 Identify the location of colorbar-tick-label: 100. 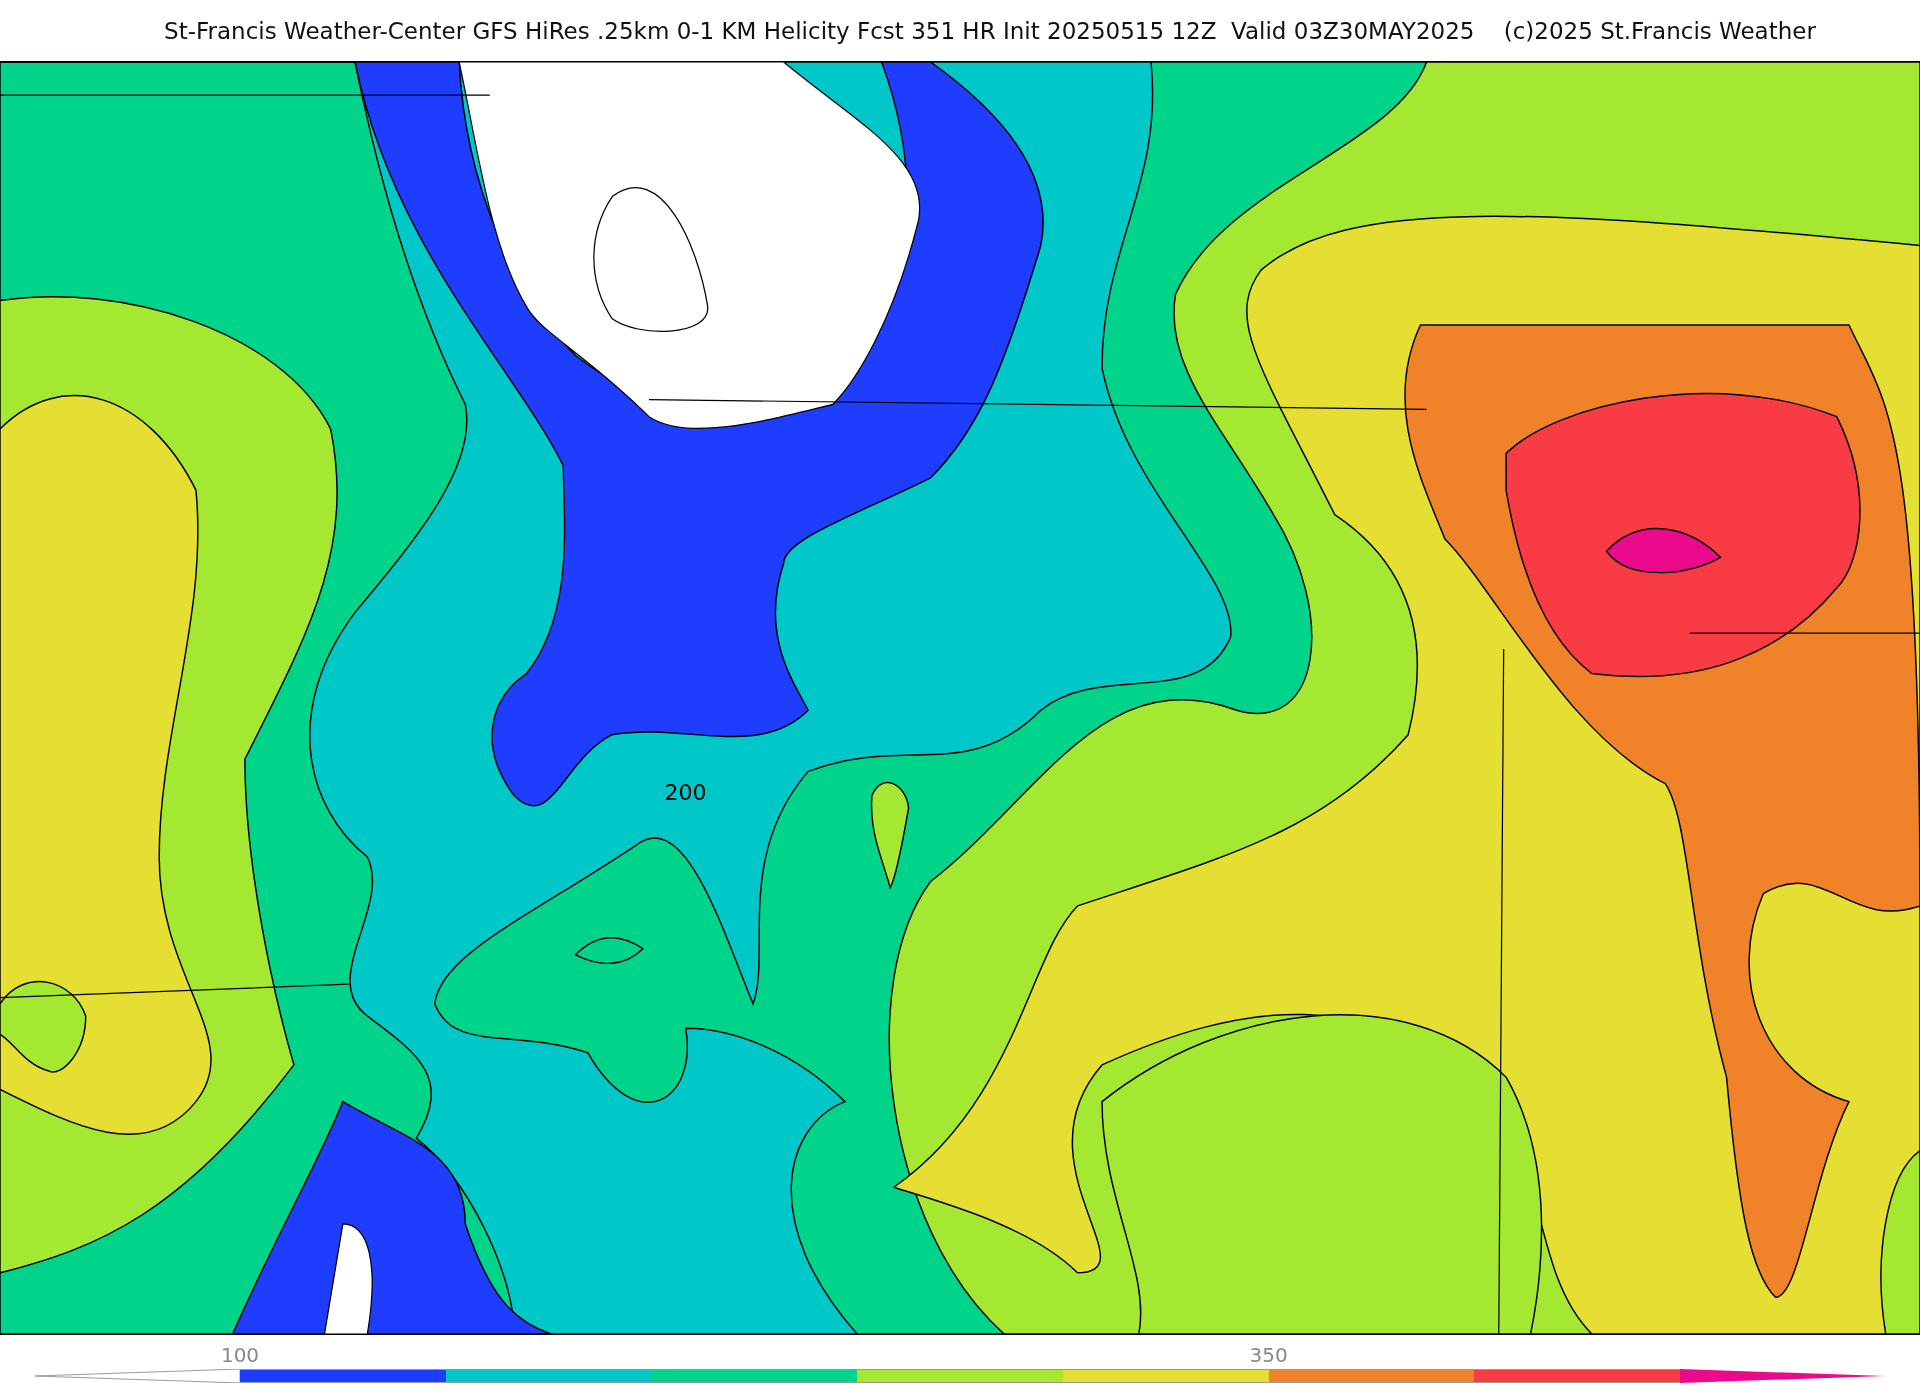
(240, 1355).